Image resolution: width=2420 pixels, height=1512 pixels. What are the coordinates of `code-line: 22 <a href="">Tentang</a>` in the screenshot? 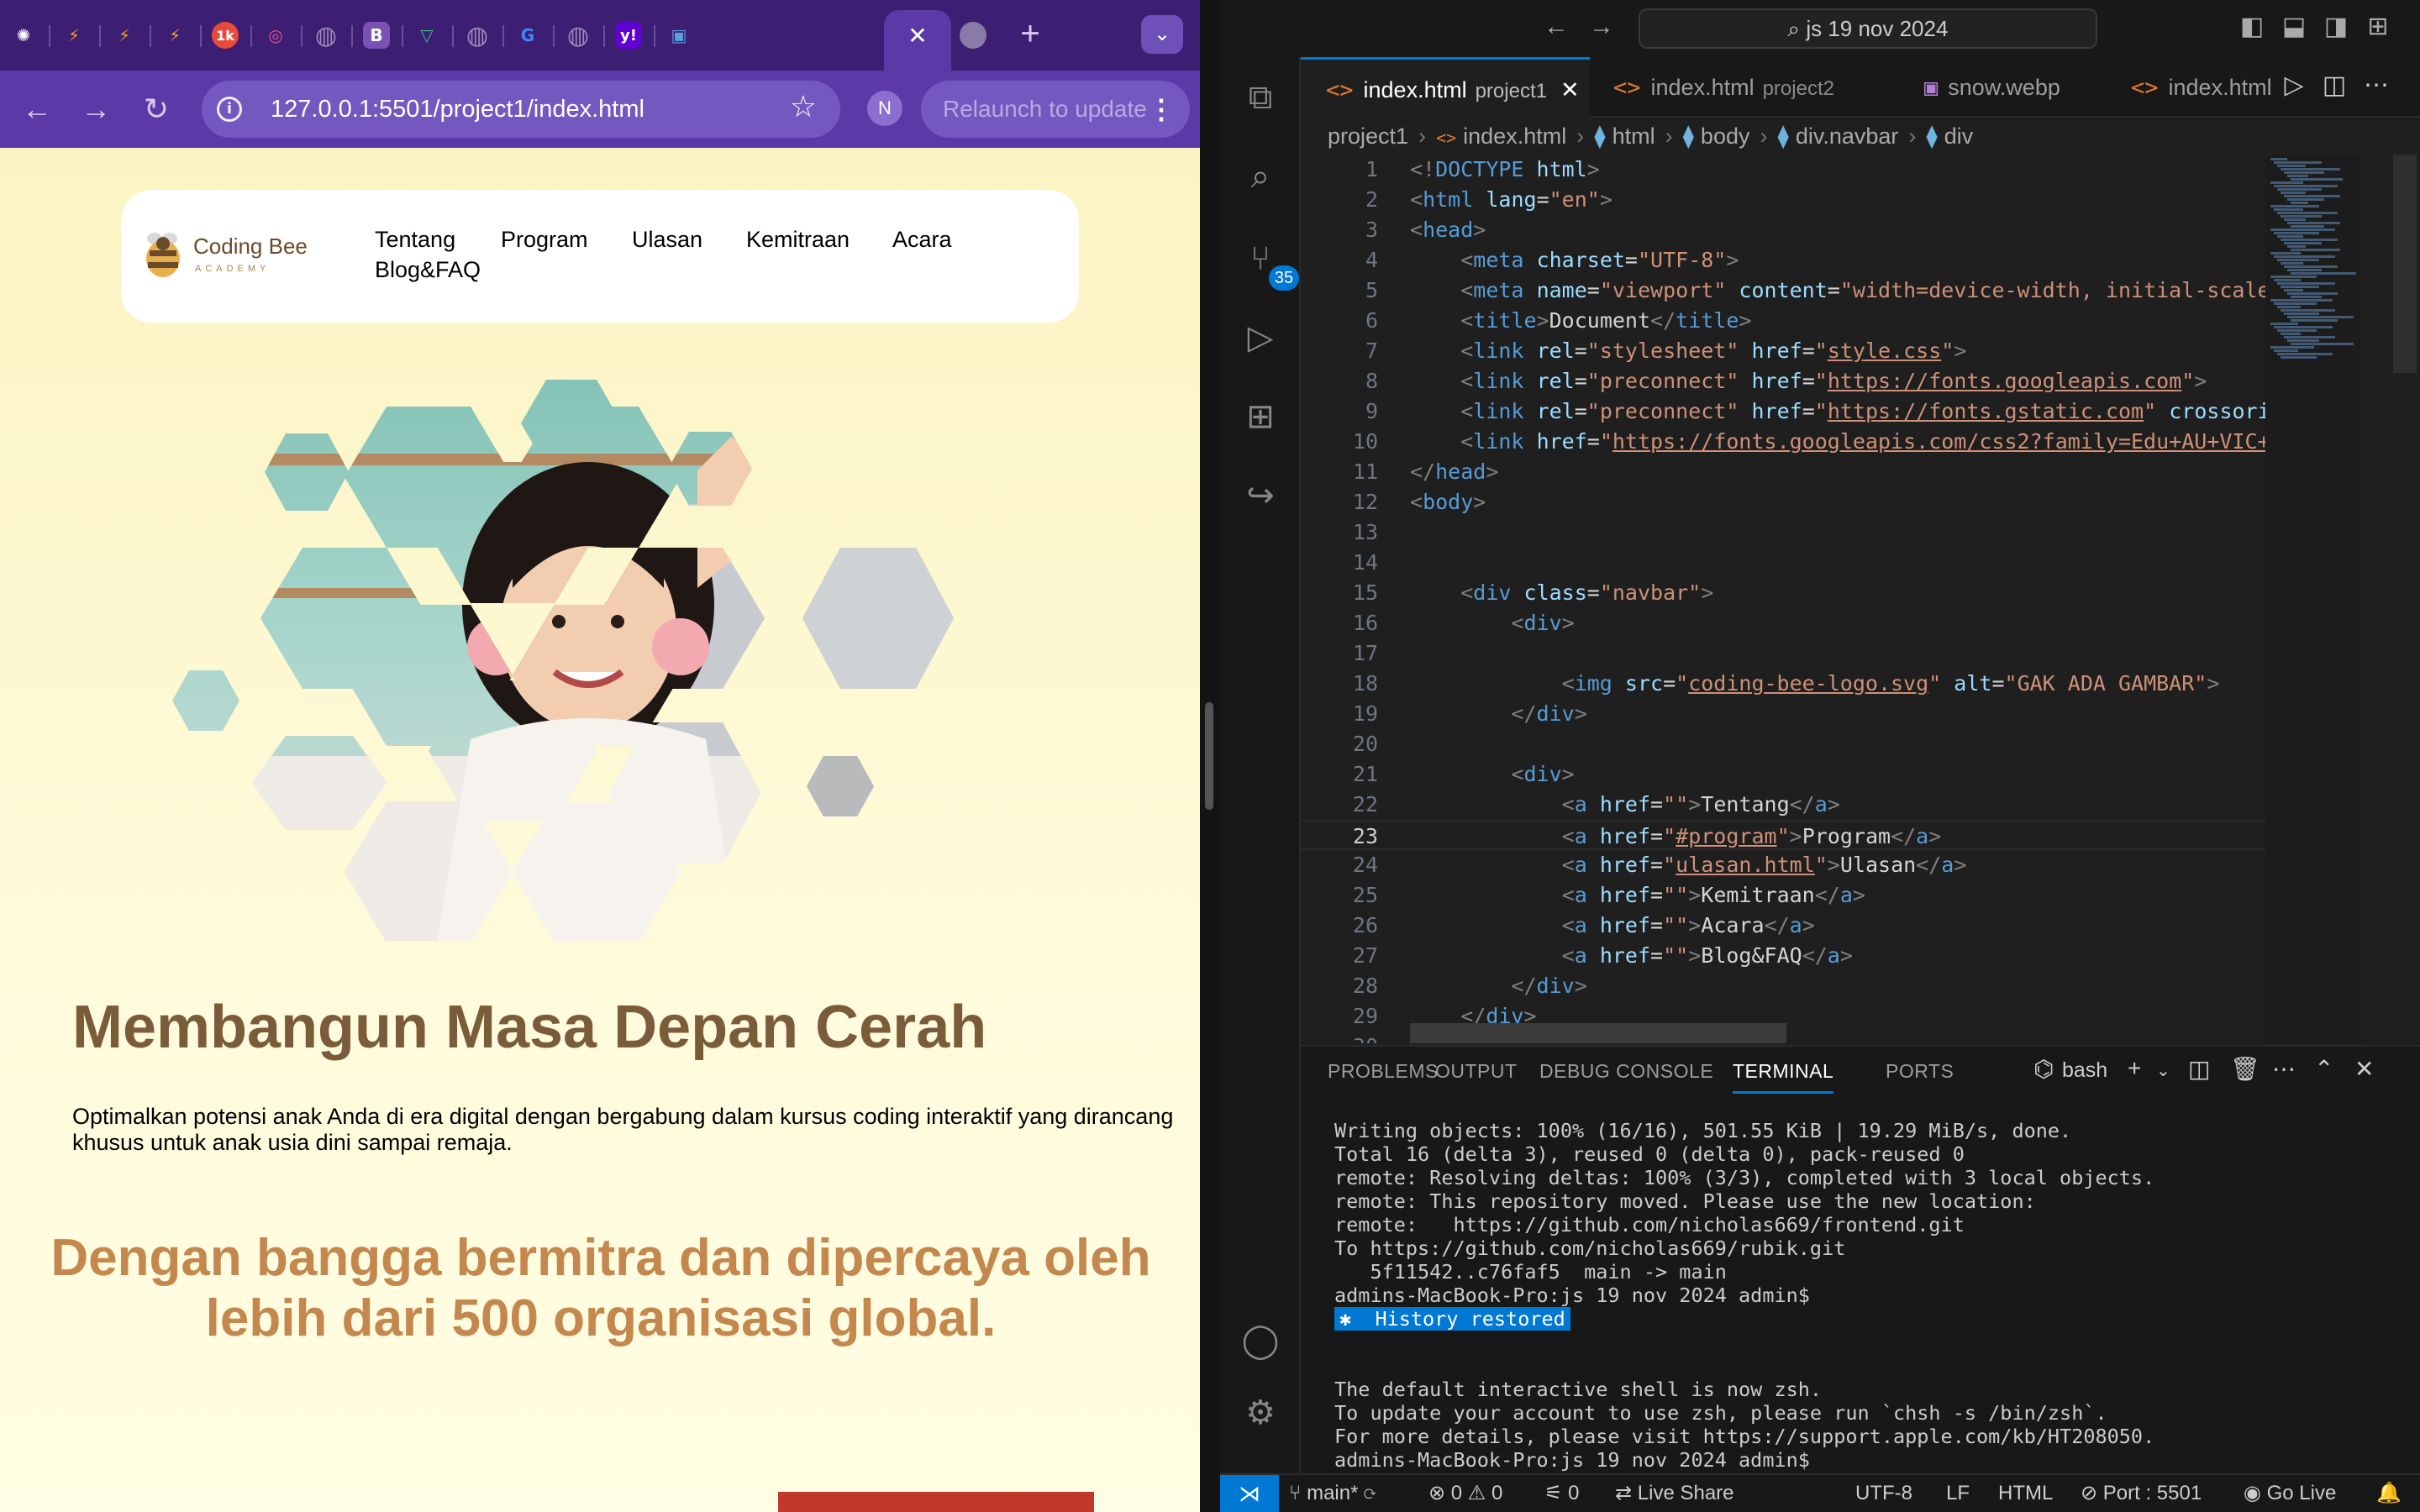 It's located at (1828, 805).